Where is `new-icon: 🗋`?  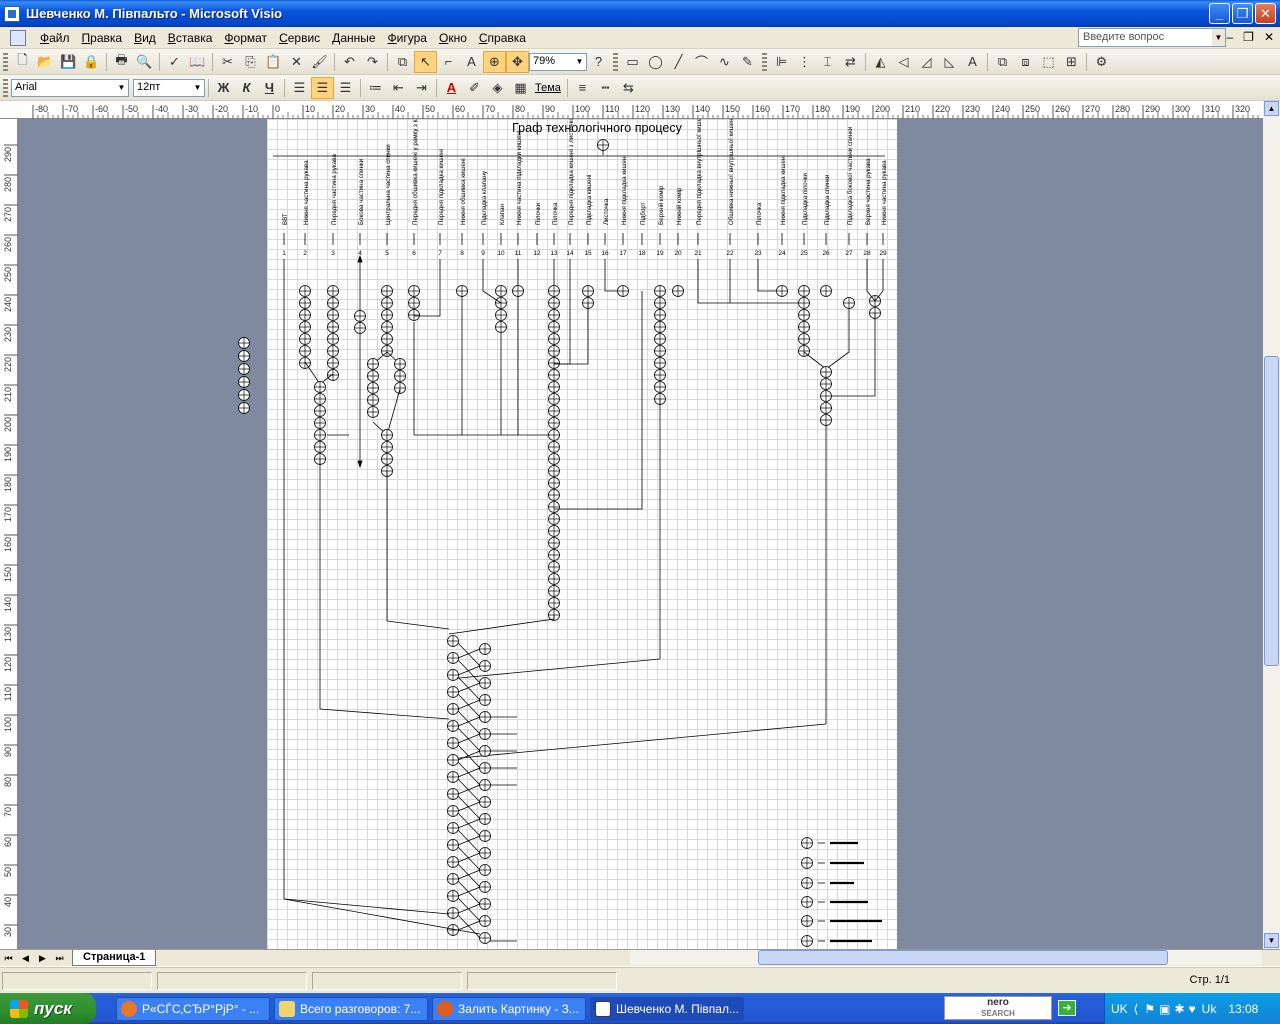
new-icon: 🗋 is located at coordinates (22, 62).